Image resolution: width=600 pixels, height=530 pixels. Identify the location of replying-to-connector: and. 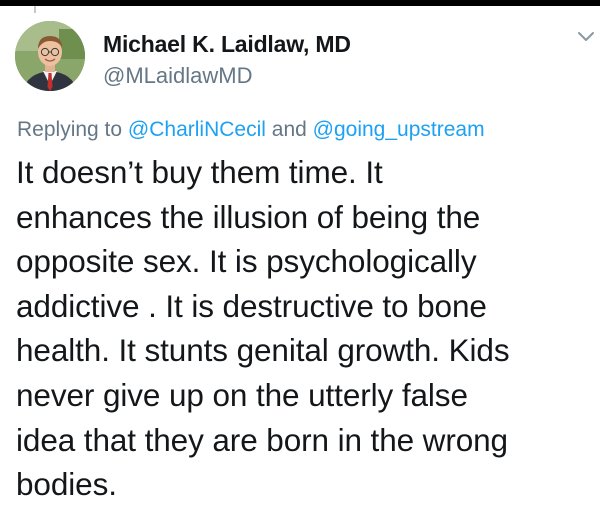
(289, 129).